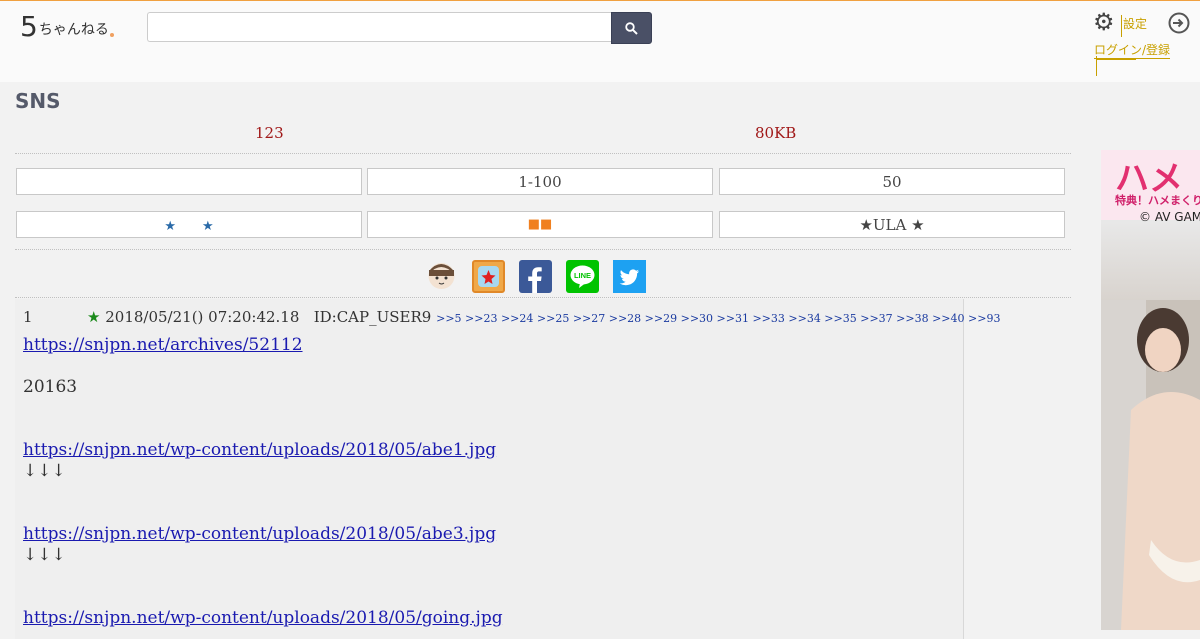 The height and width of the screenshot is (639, 1200). I want to click on search-button, so click(631, 28).